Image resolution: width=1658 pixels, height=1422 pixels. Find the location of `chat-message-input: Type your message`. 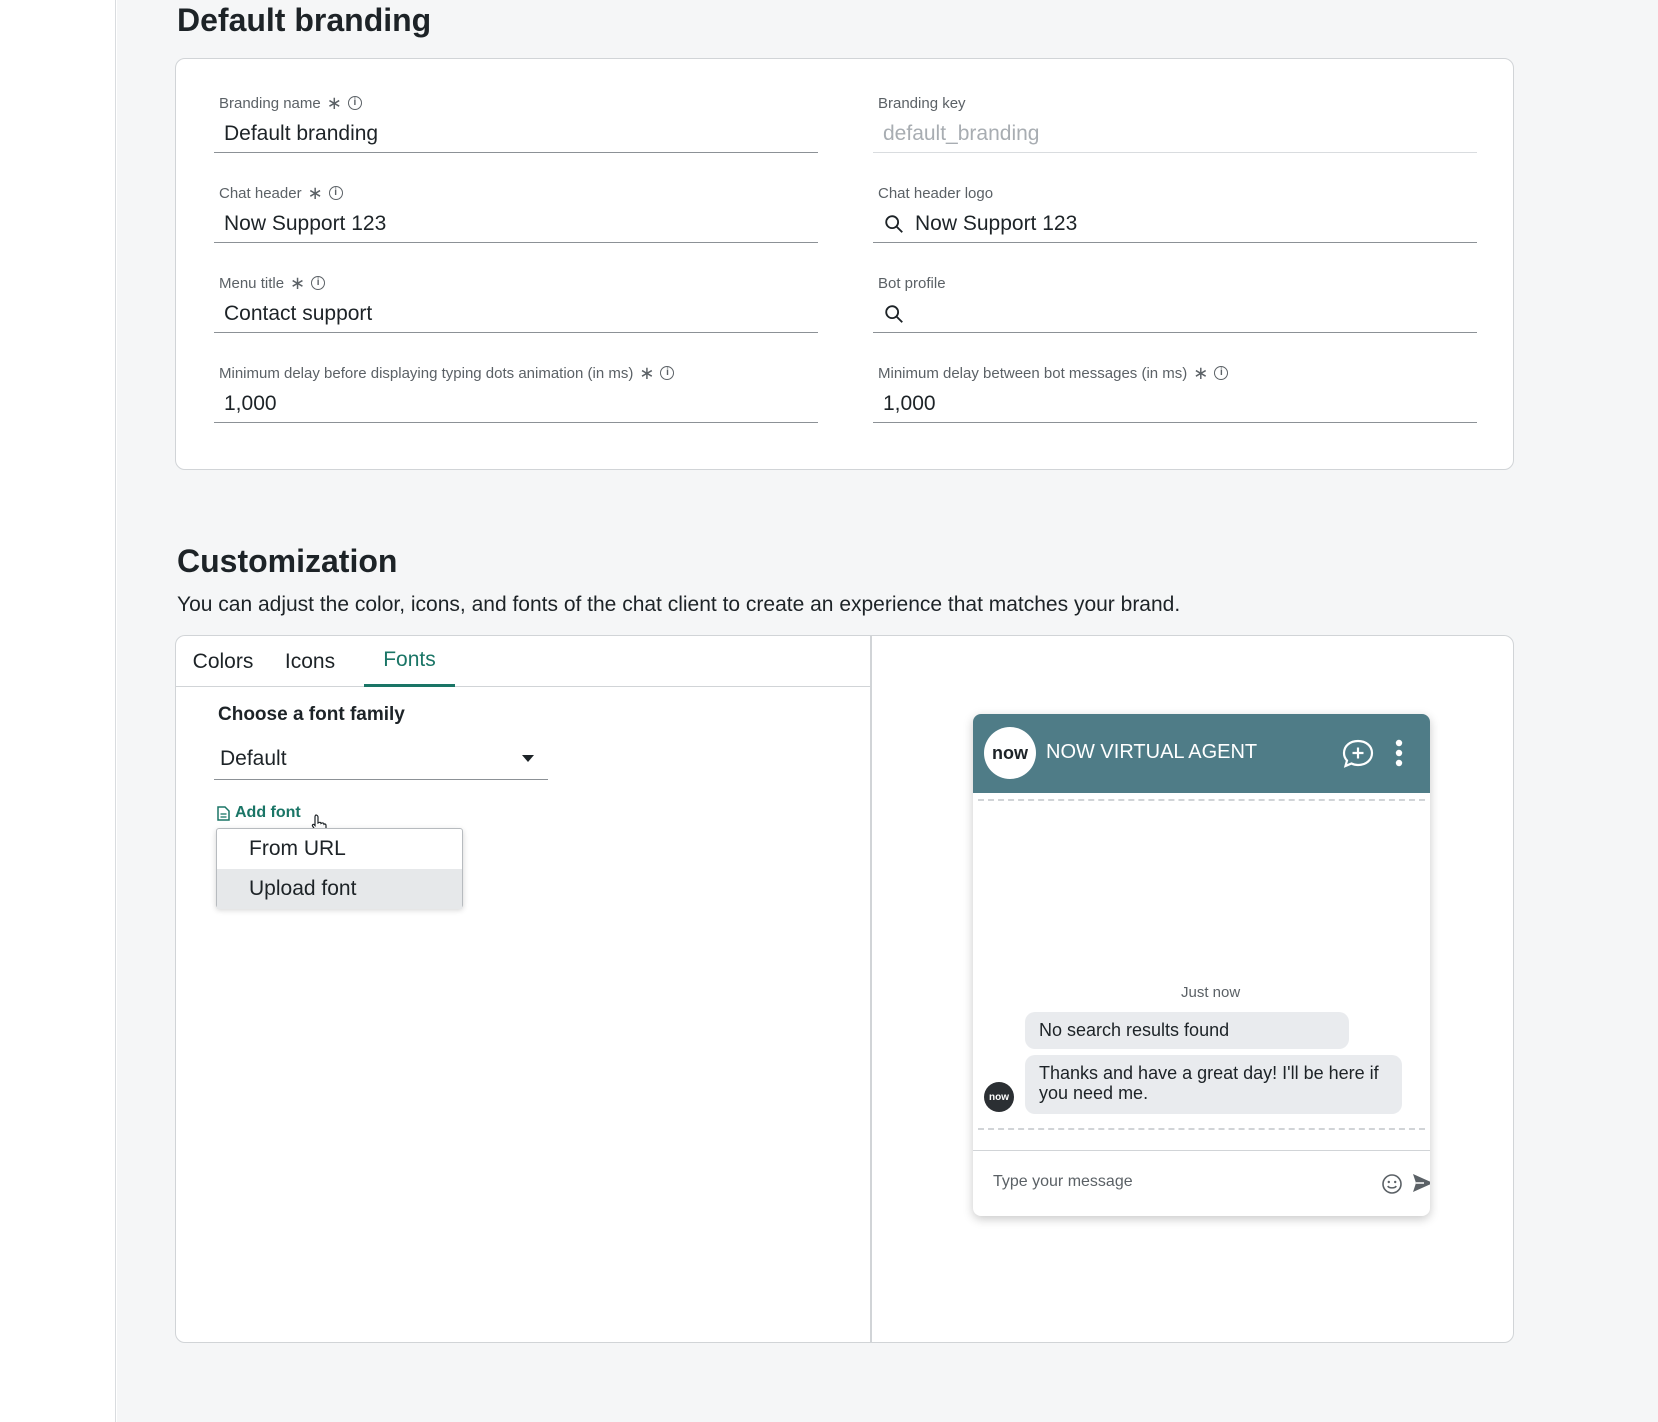

chat-message-input: Type your message is located at coordinates (1063, 1182).